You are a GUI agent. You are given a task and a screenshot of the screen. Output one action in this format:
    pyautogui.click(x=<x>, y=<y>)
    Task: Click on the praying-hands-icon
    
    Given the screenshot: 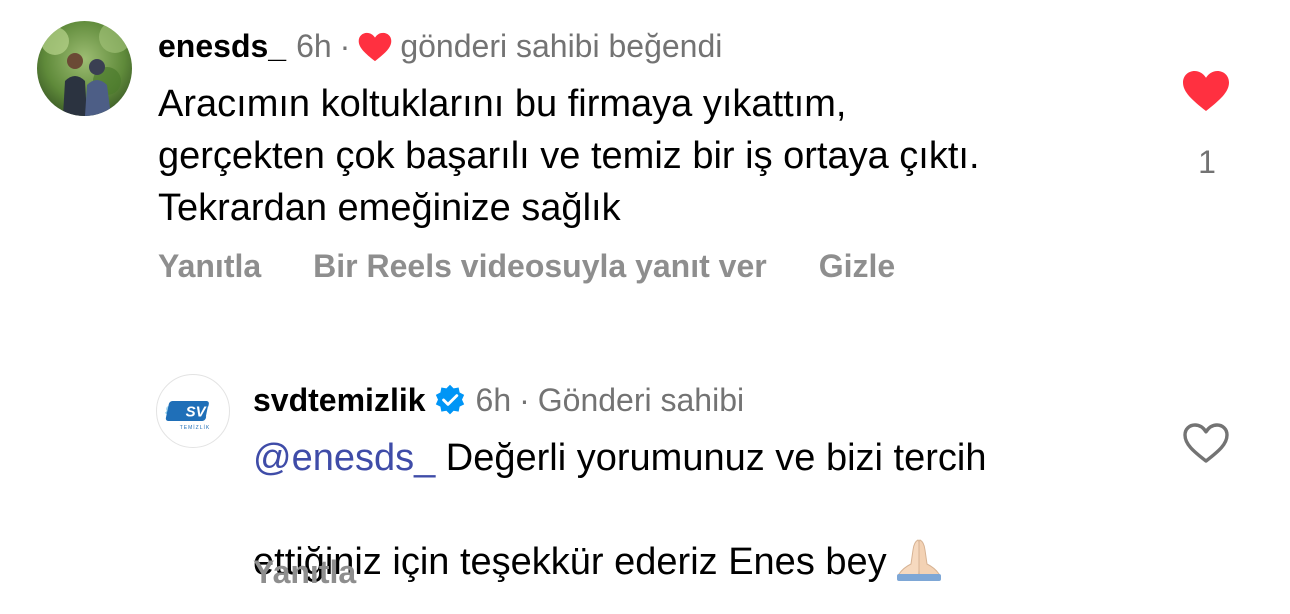 What is the action you would take?
    pyautogui.click(x=918, y=560)
    